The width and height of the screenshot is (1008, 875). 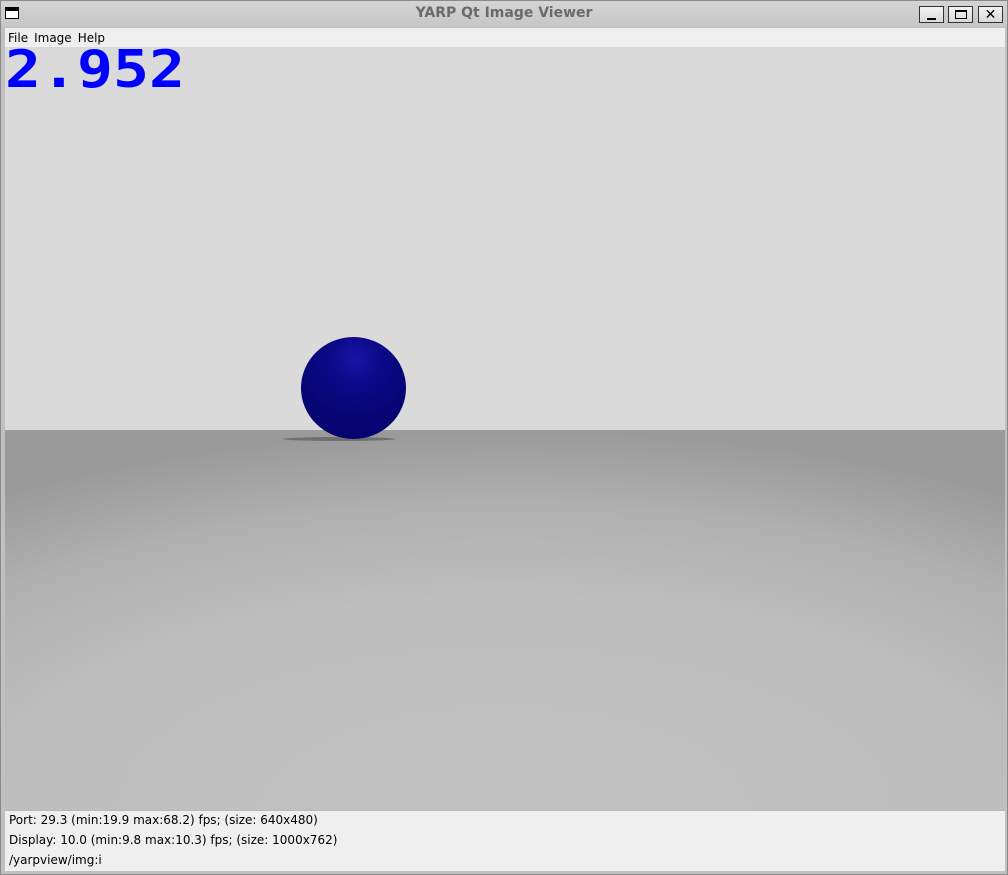 I want to click on minimize-button, so click(x=931, y=14).